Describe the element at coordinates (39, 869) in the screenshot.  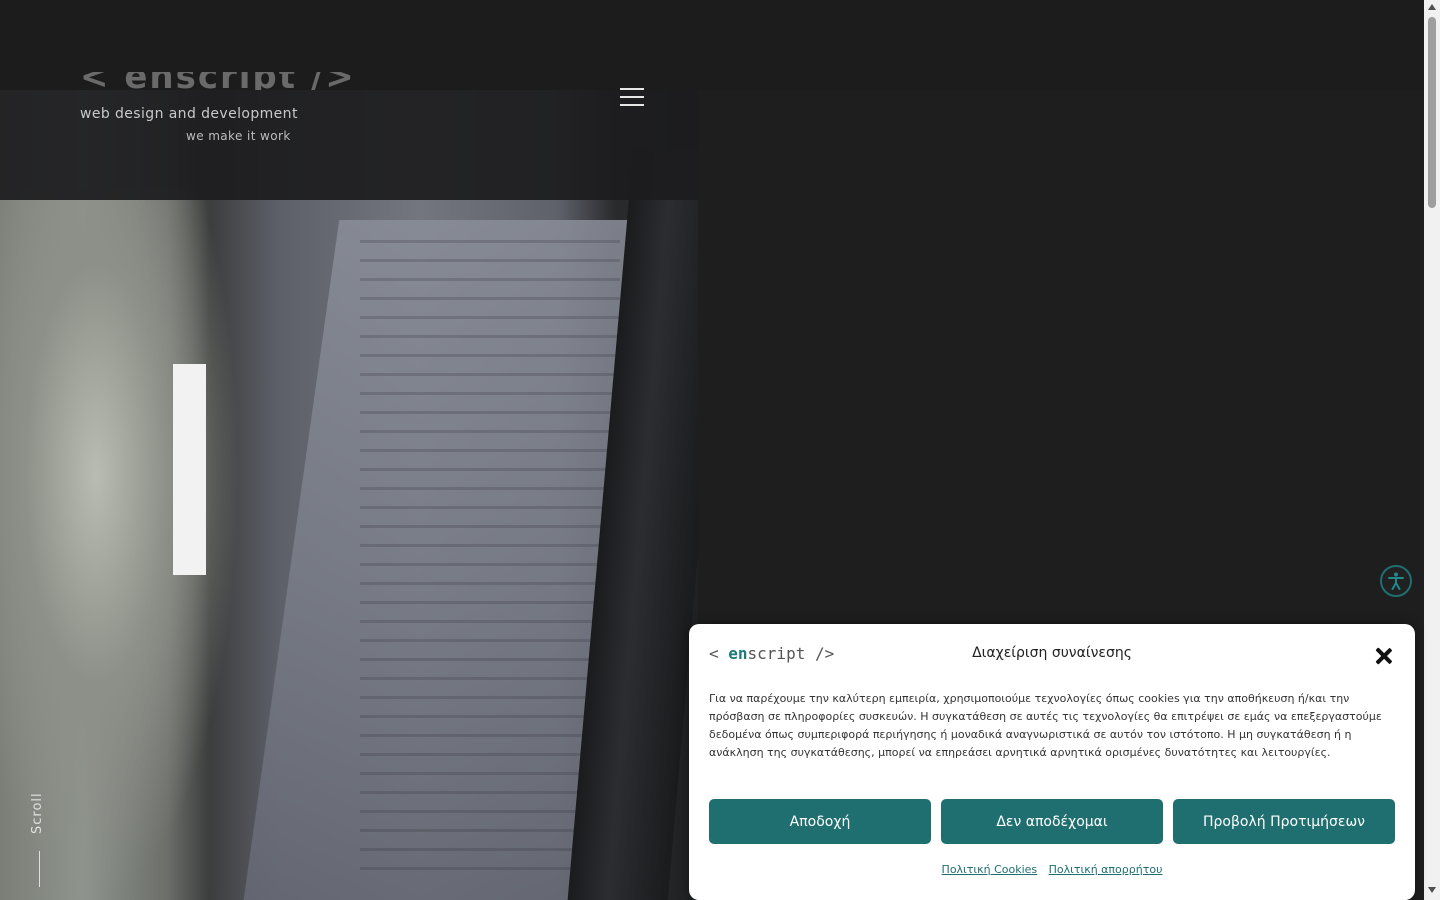
I see `scroll-indicator-line` at that location.